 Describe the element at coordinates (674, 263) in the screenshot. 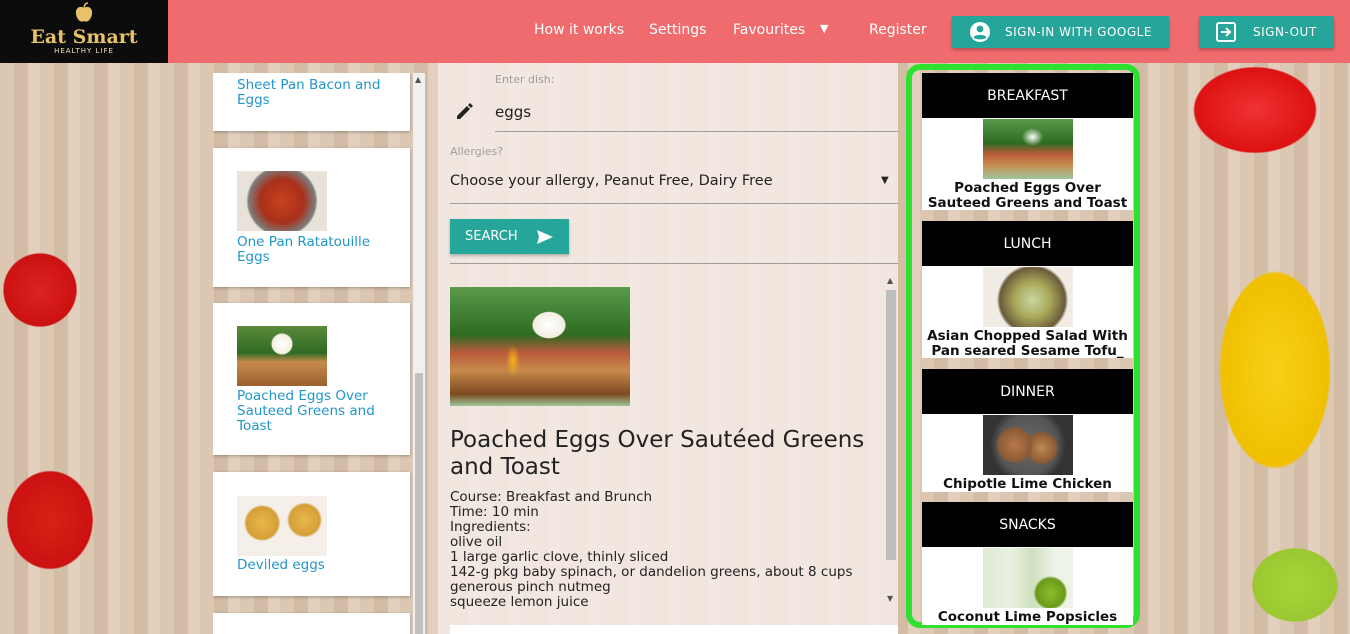

I see `divider` at that location.